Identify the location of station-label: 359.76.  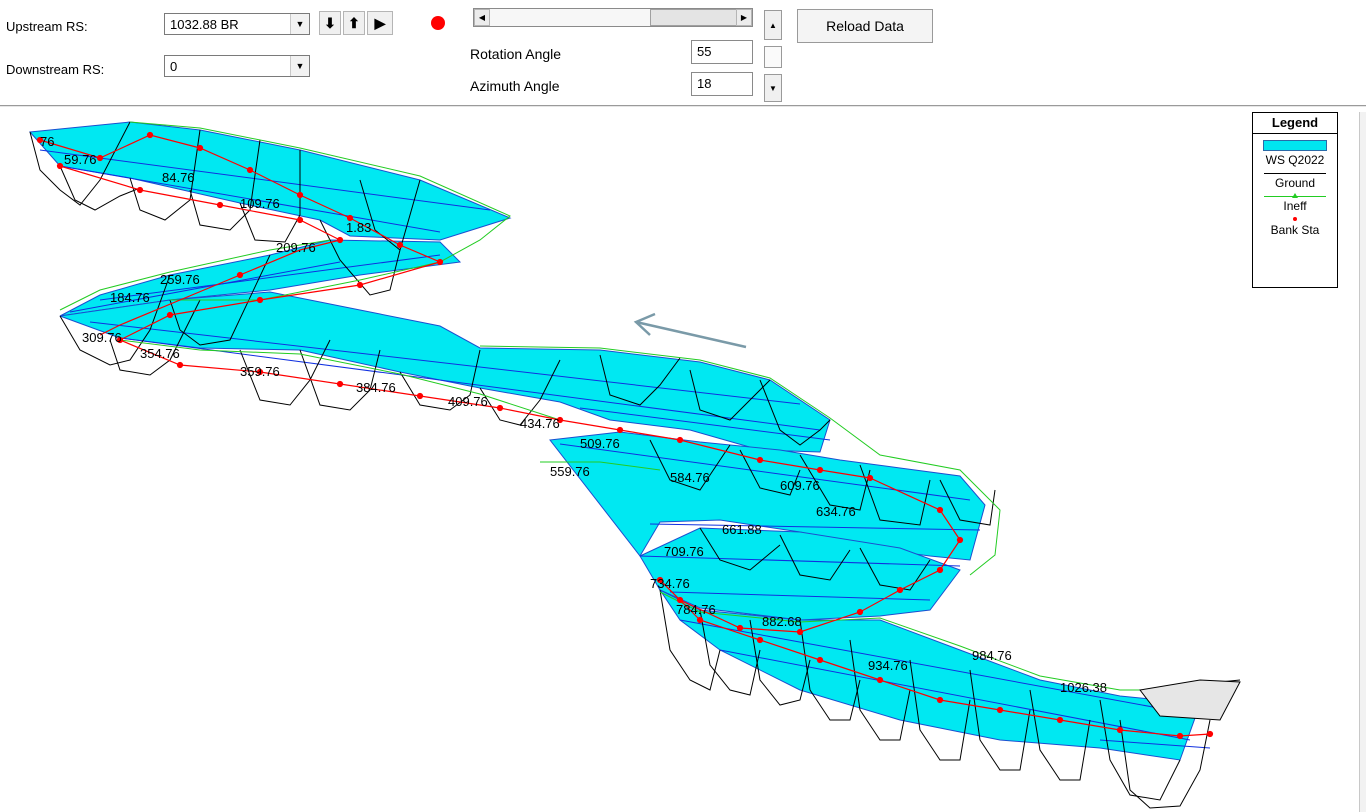
(260, 371).